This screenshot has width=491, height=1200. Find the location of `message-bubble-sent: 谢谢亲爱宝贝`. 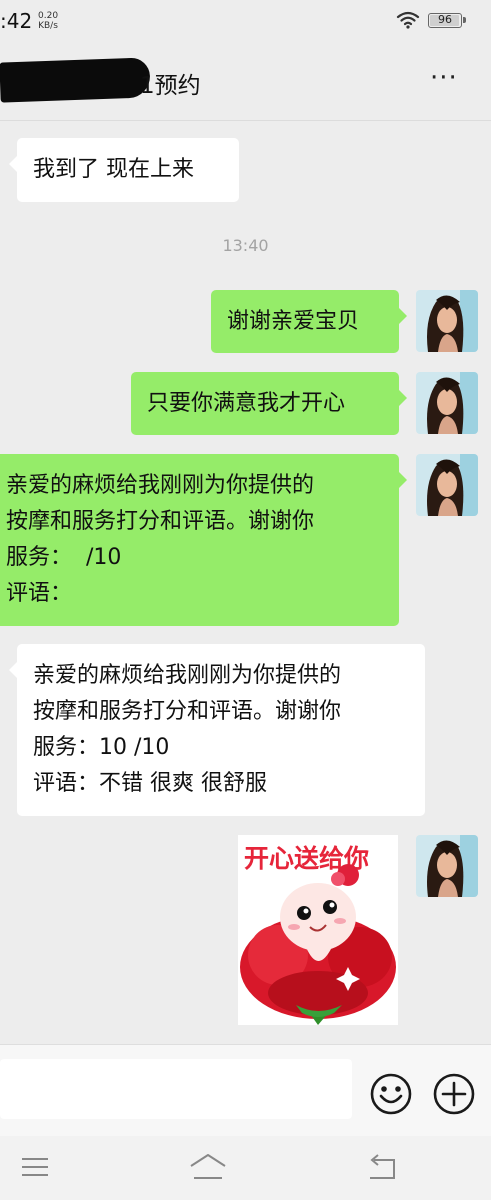

message-bubble-sent: 谢谢亲爱宝贝 is located at coordinates (309, 321).